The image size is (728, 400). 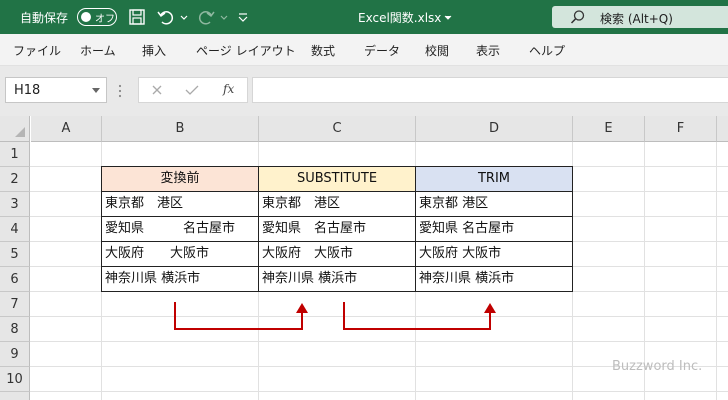 I want to click on row-header-1: 1, so click(x=15, y=154).